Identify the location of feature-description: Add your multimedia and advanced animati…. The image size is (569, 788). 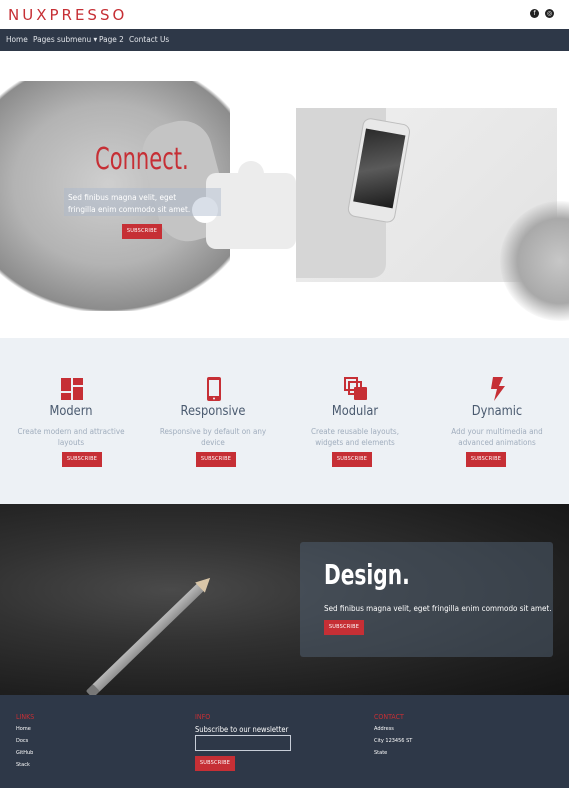
(497, 437).